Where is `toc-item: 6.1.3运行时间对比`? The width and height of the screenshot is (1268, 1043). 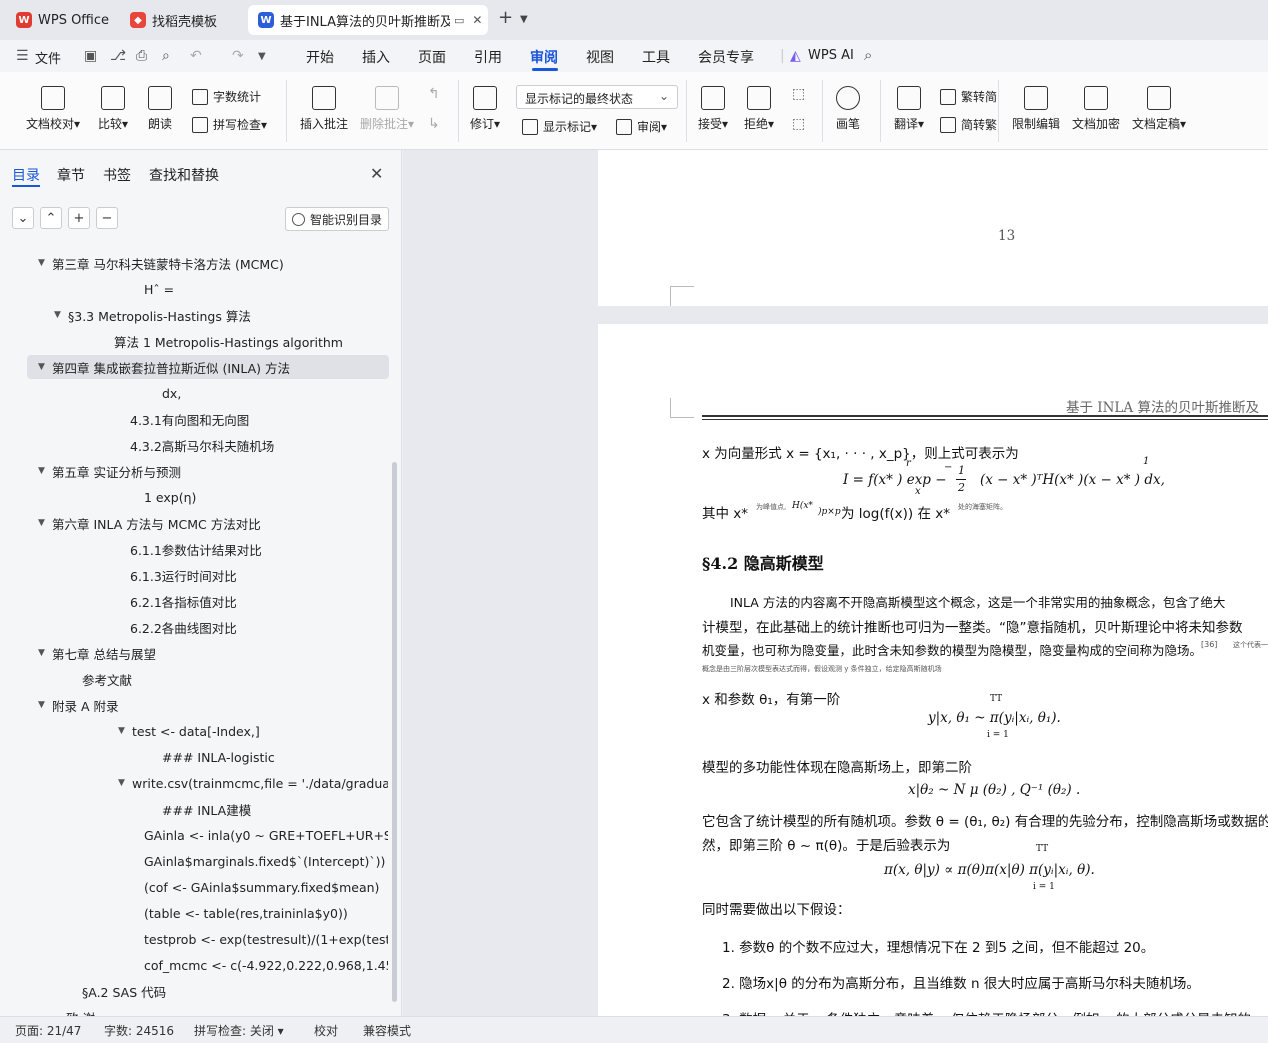
toc-item: 6.1.3运行时间对比 is located at coordinates (252, 575).